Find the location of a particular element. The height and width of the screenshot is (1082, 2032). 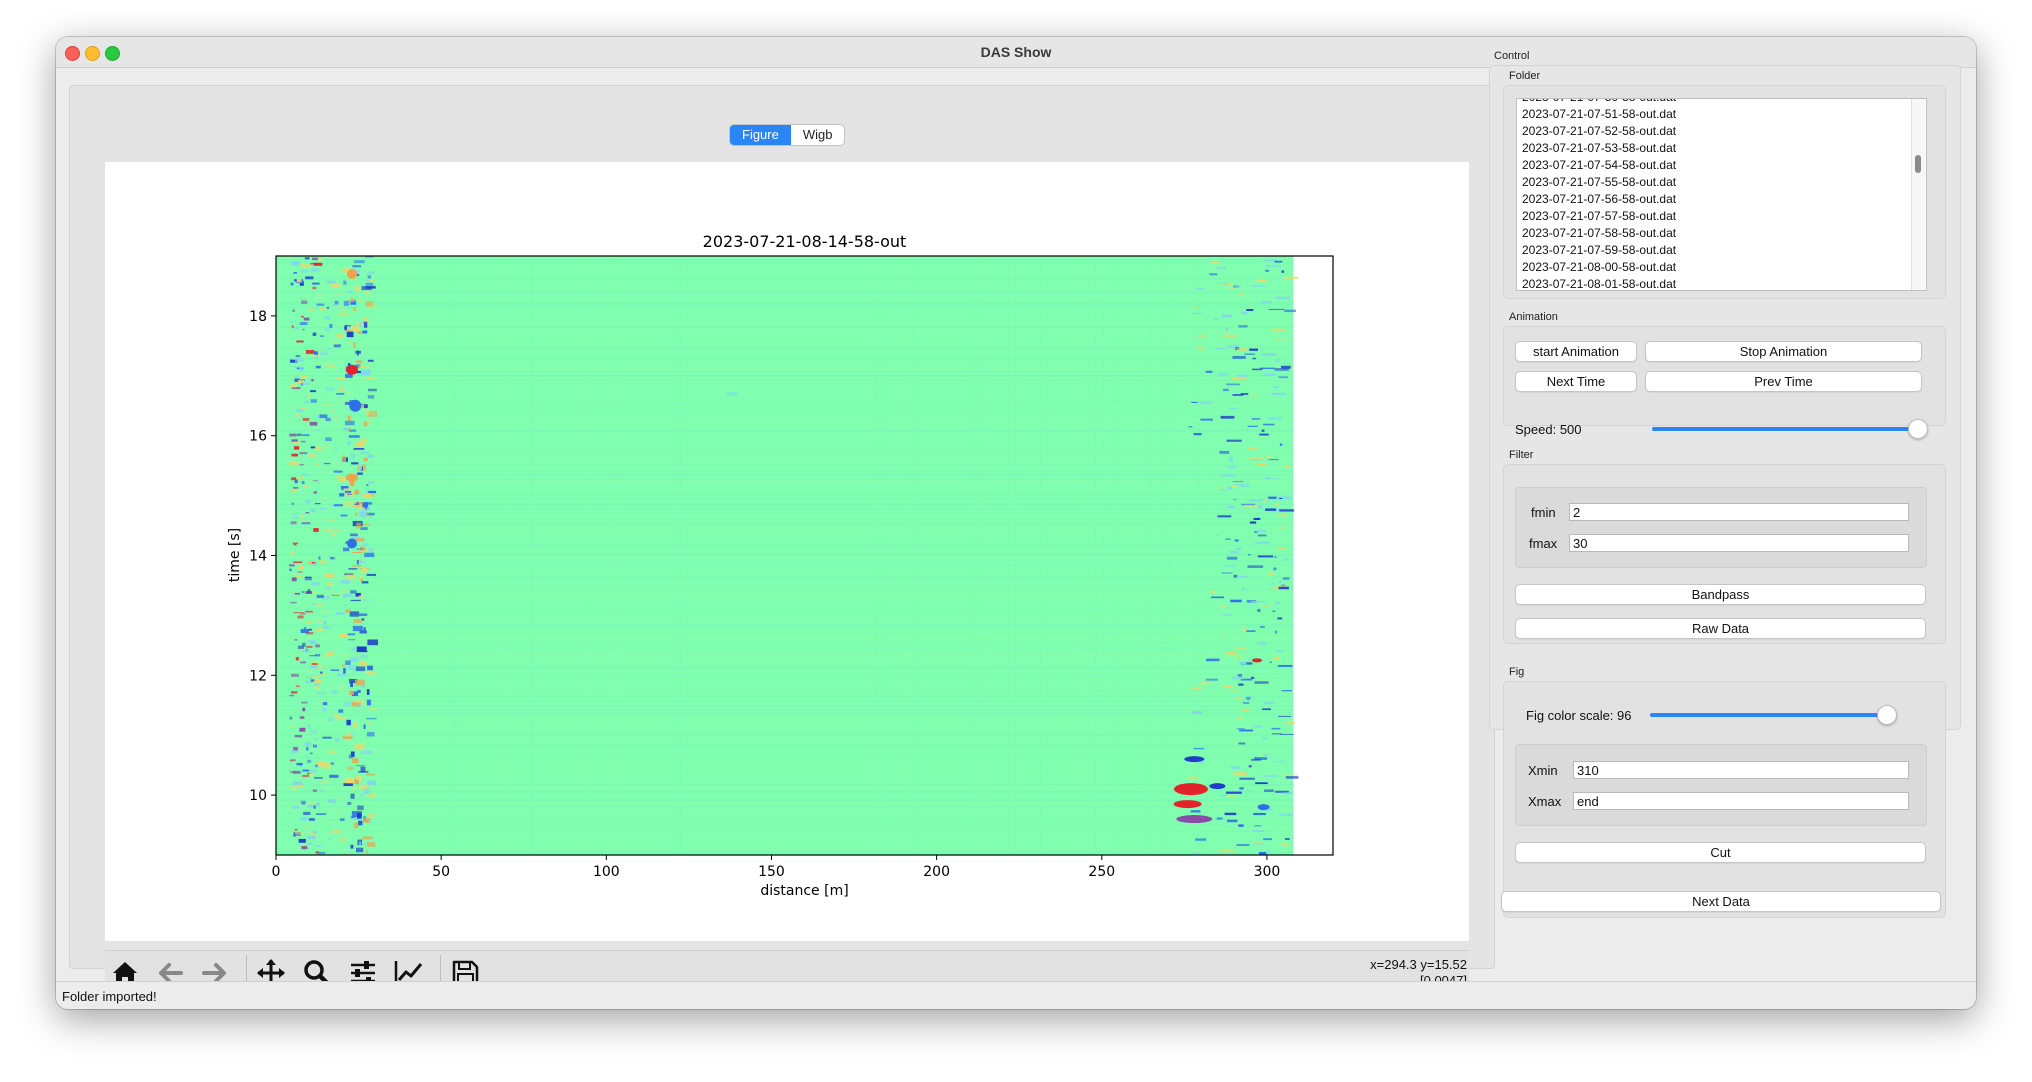

xmin-label: Xmin is located at coordinates (1543, 770).